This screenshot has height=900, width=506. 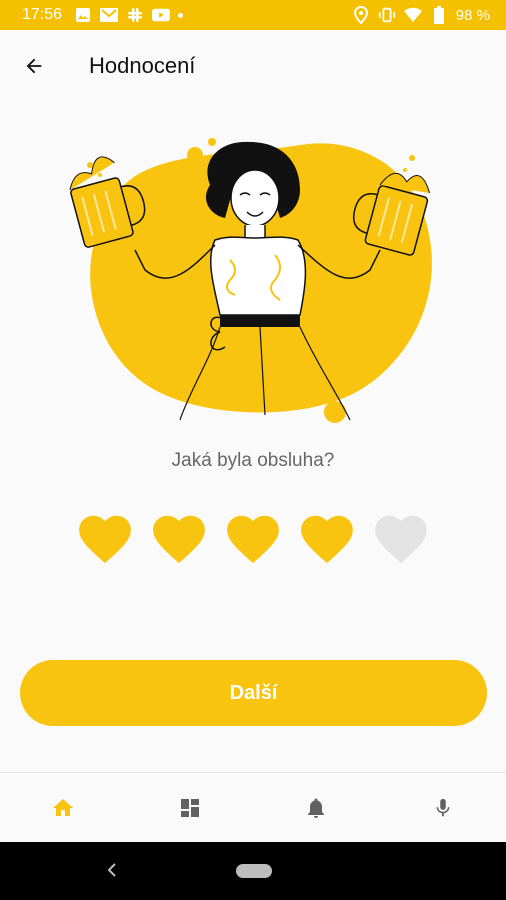 What do you see at coordinates (135, 15) in the screenshot?
I see `slack-icon` at bounding box center [135, 15].